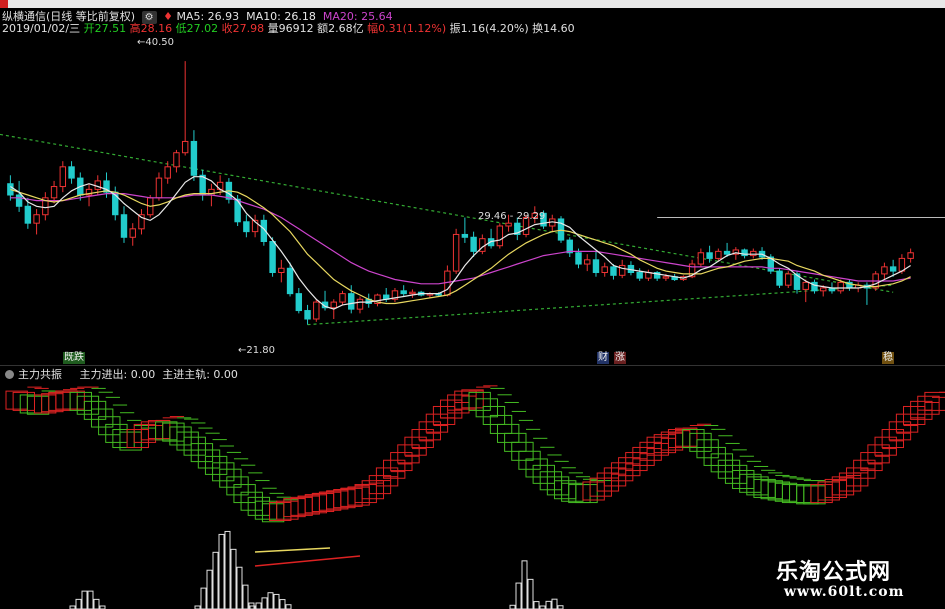  Describe the element at coordinates (346, 28) in the screenshot. I see `amount-value: 2.68亿` at that location.